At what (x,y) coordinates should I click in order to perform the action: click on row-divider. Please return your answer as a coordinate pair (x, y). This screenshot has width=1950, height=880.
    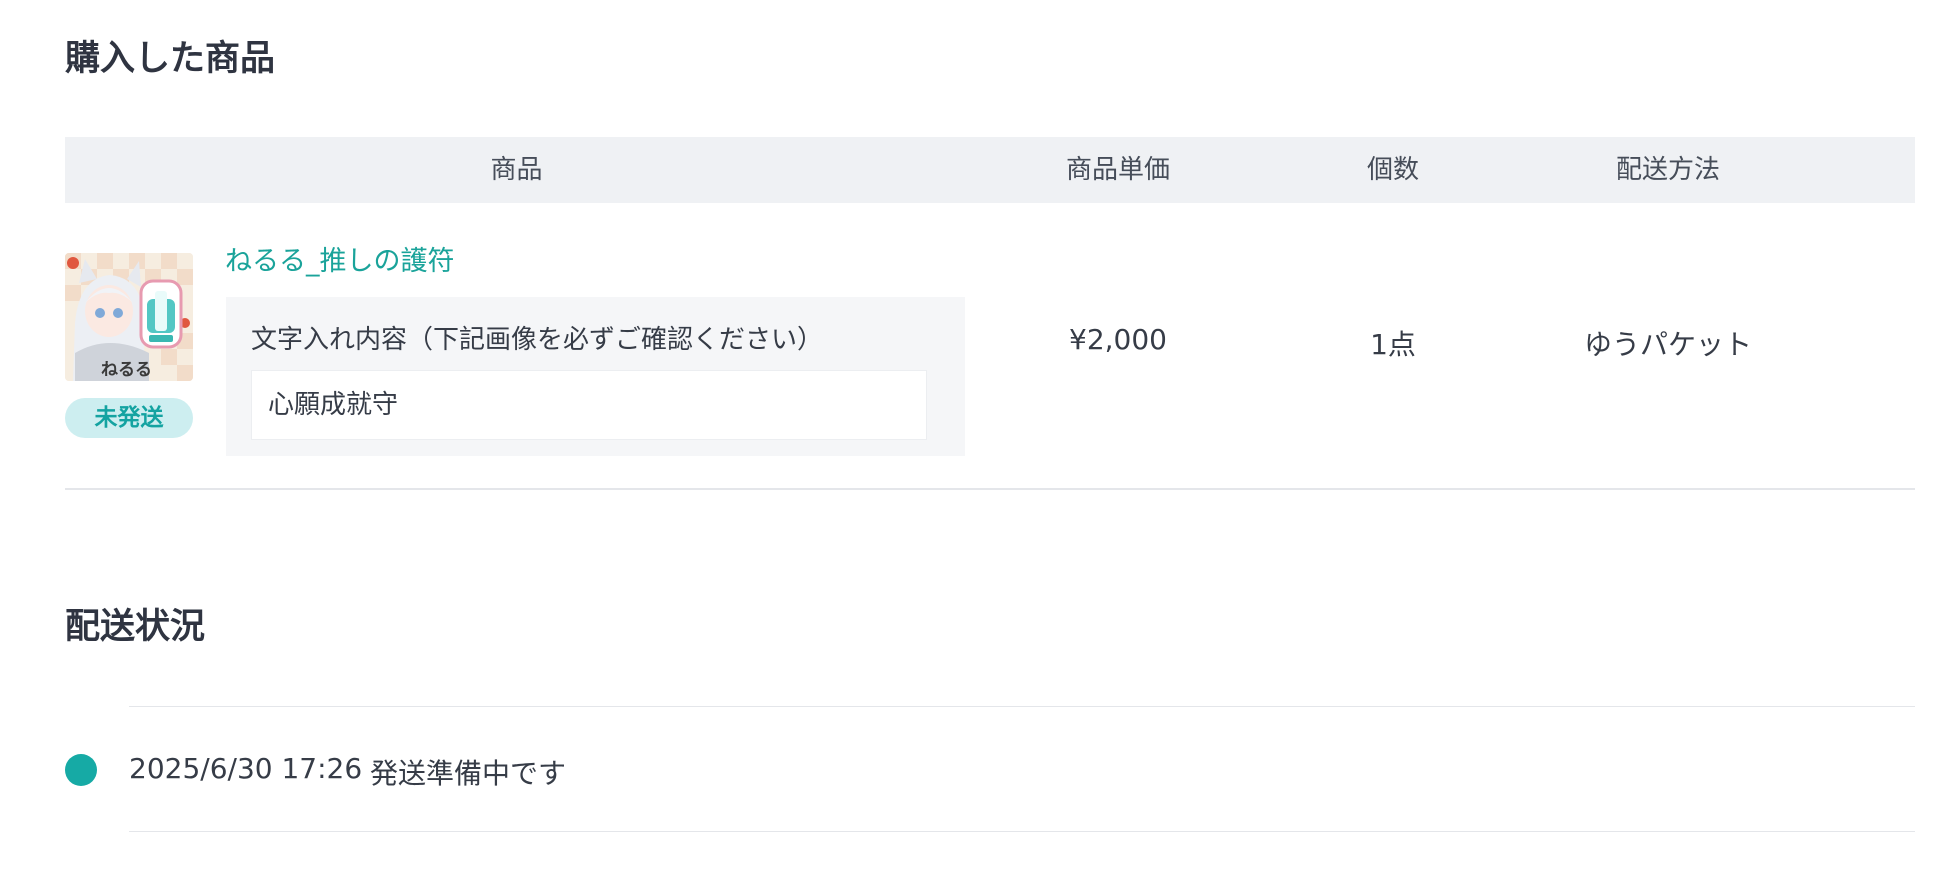
    Looking at the image, I should click on (990, 489).